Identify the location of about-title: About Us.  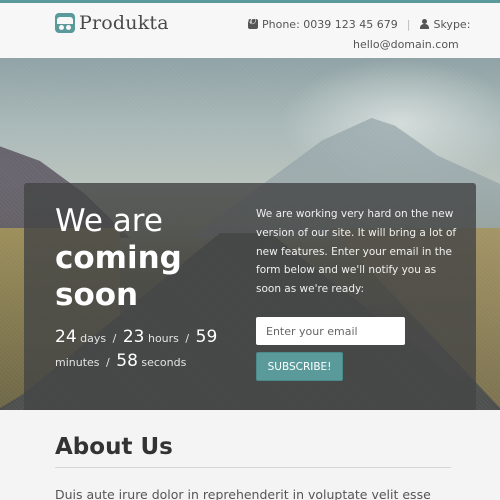
(114, 447).